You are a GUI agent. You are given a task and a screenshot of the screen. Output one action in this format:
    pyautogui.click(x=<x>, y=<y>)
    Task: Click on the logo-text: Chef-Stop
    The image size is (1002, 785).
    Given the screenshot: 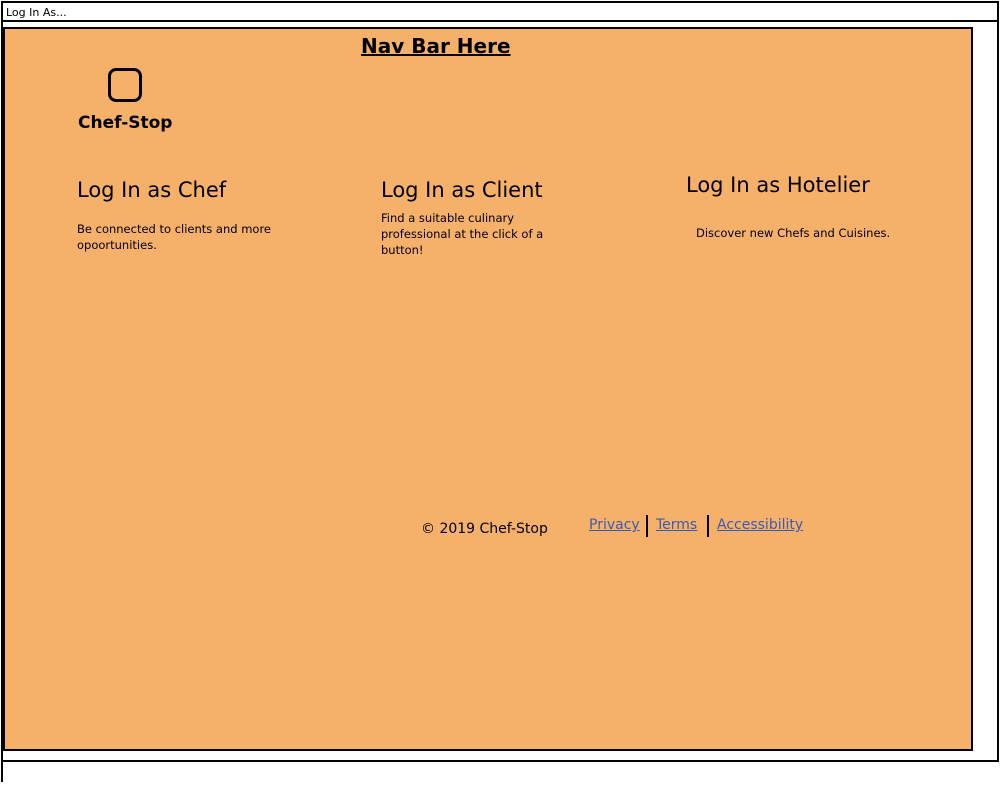 What is the action you would take?
    pyautogui.click(x=125, y=123)
    